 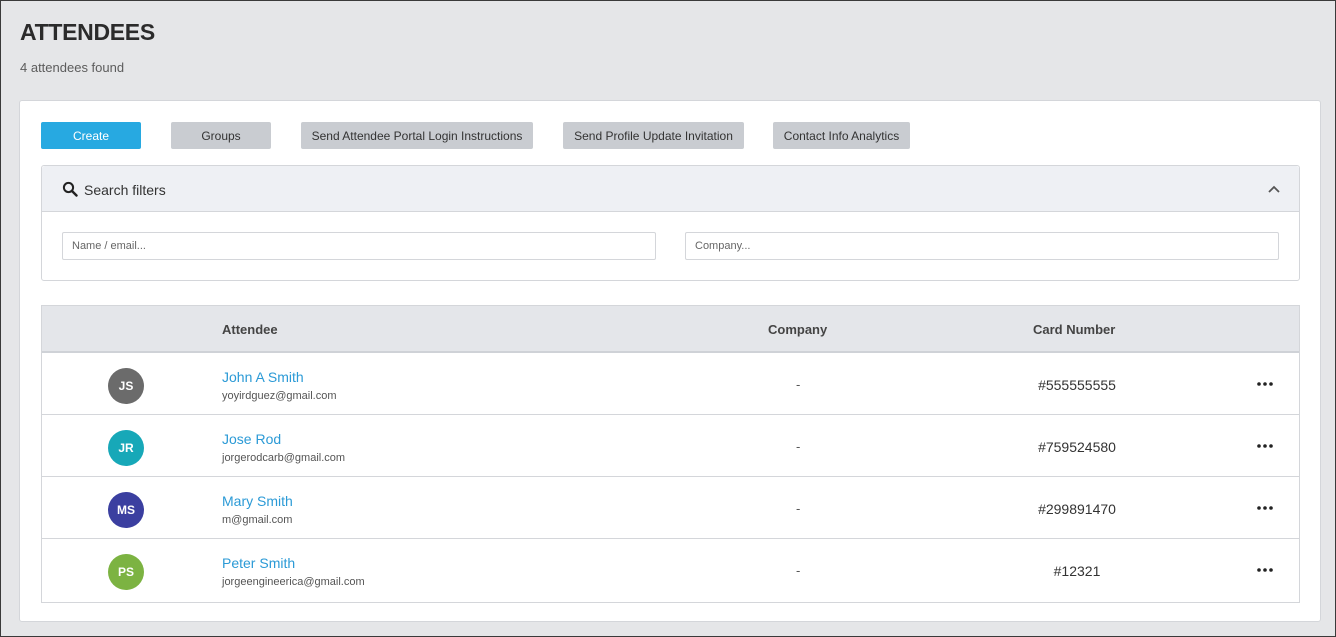 I want to click on attendee-name-link: Mary Smith, so click(x=257, y=501).